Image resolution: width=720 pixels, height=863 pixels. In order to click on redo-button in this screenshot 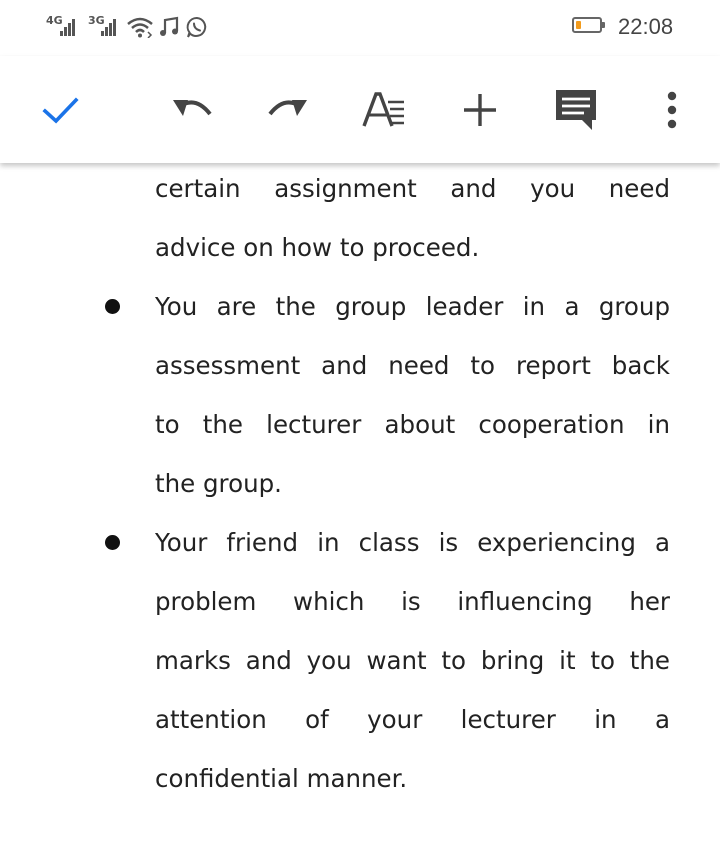, I will do `click(288, 110)`.